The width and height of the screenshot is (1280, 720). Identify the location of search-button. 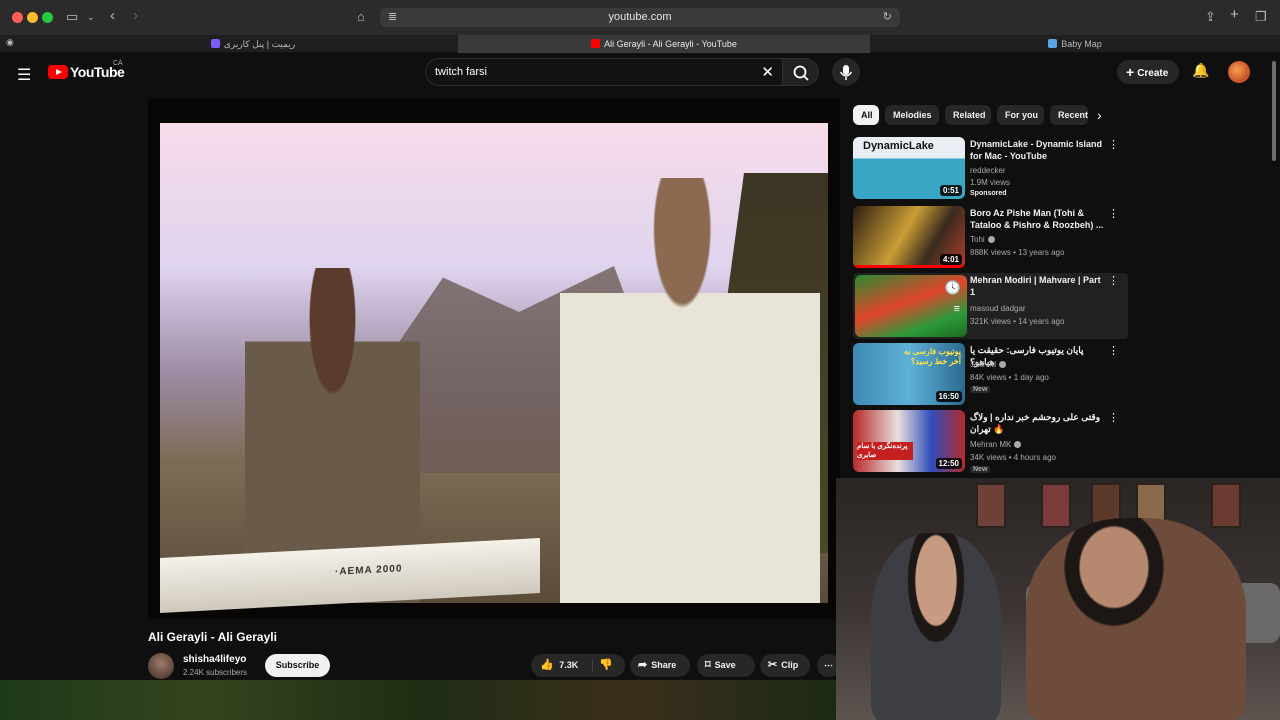
(801, 72).